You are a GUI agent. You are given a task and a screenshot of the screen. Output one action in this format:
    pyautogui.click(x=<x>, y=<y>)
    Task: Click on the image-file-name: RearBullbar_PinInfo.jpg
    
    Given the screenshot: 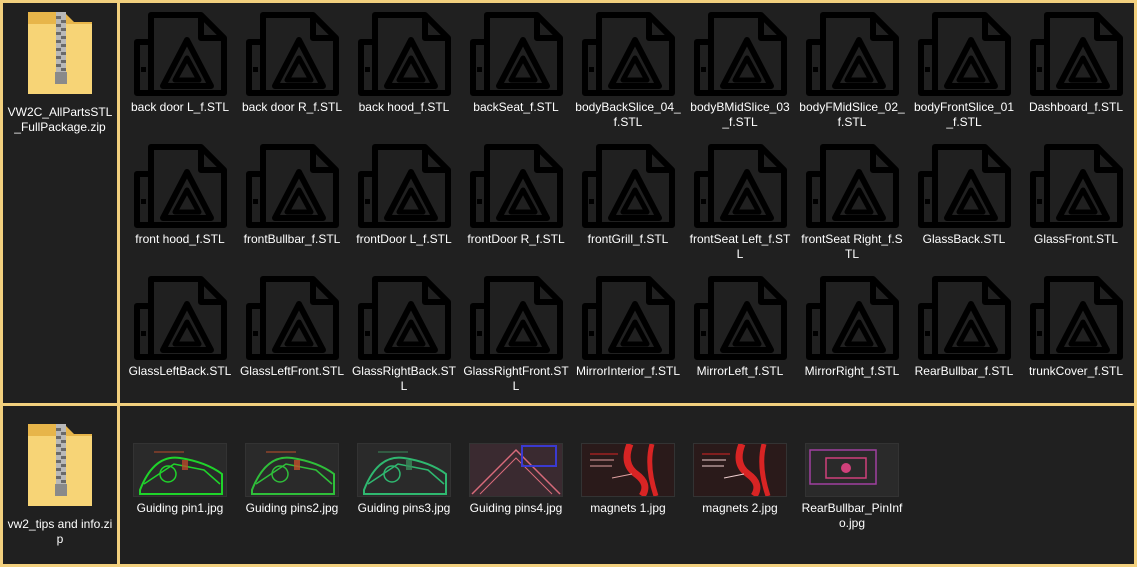 What is the action you would take?
    pyautogui.click(x=852, y=515)
    